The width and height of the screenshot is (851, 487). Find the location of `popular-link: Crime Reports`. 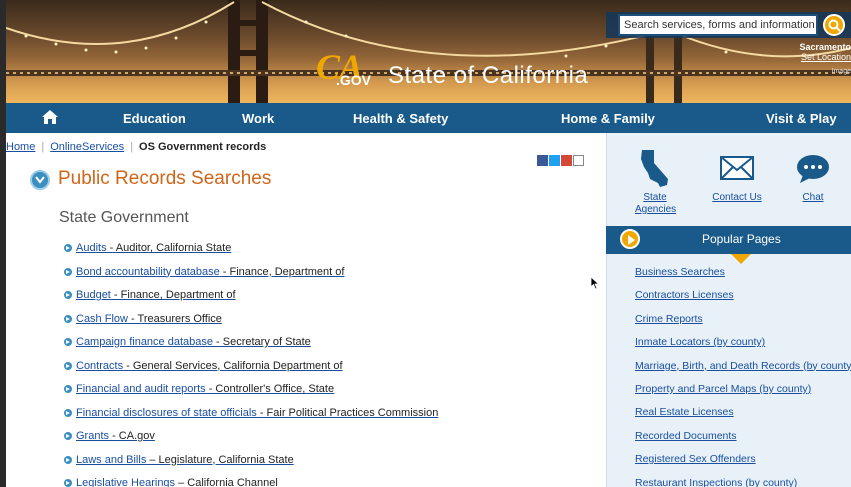

popular-link: Crime Reports is located at coordinates (669, 319).